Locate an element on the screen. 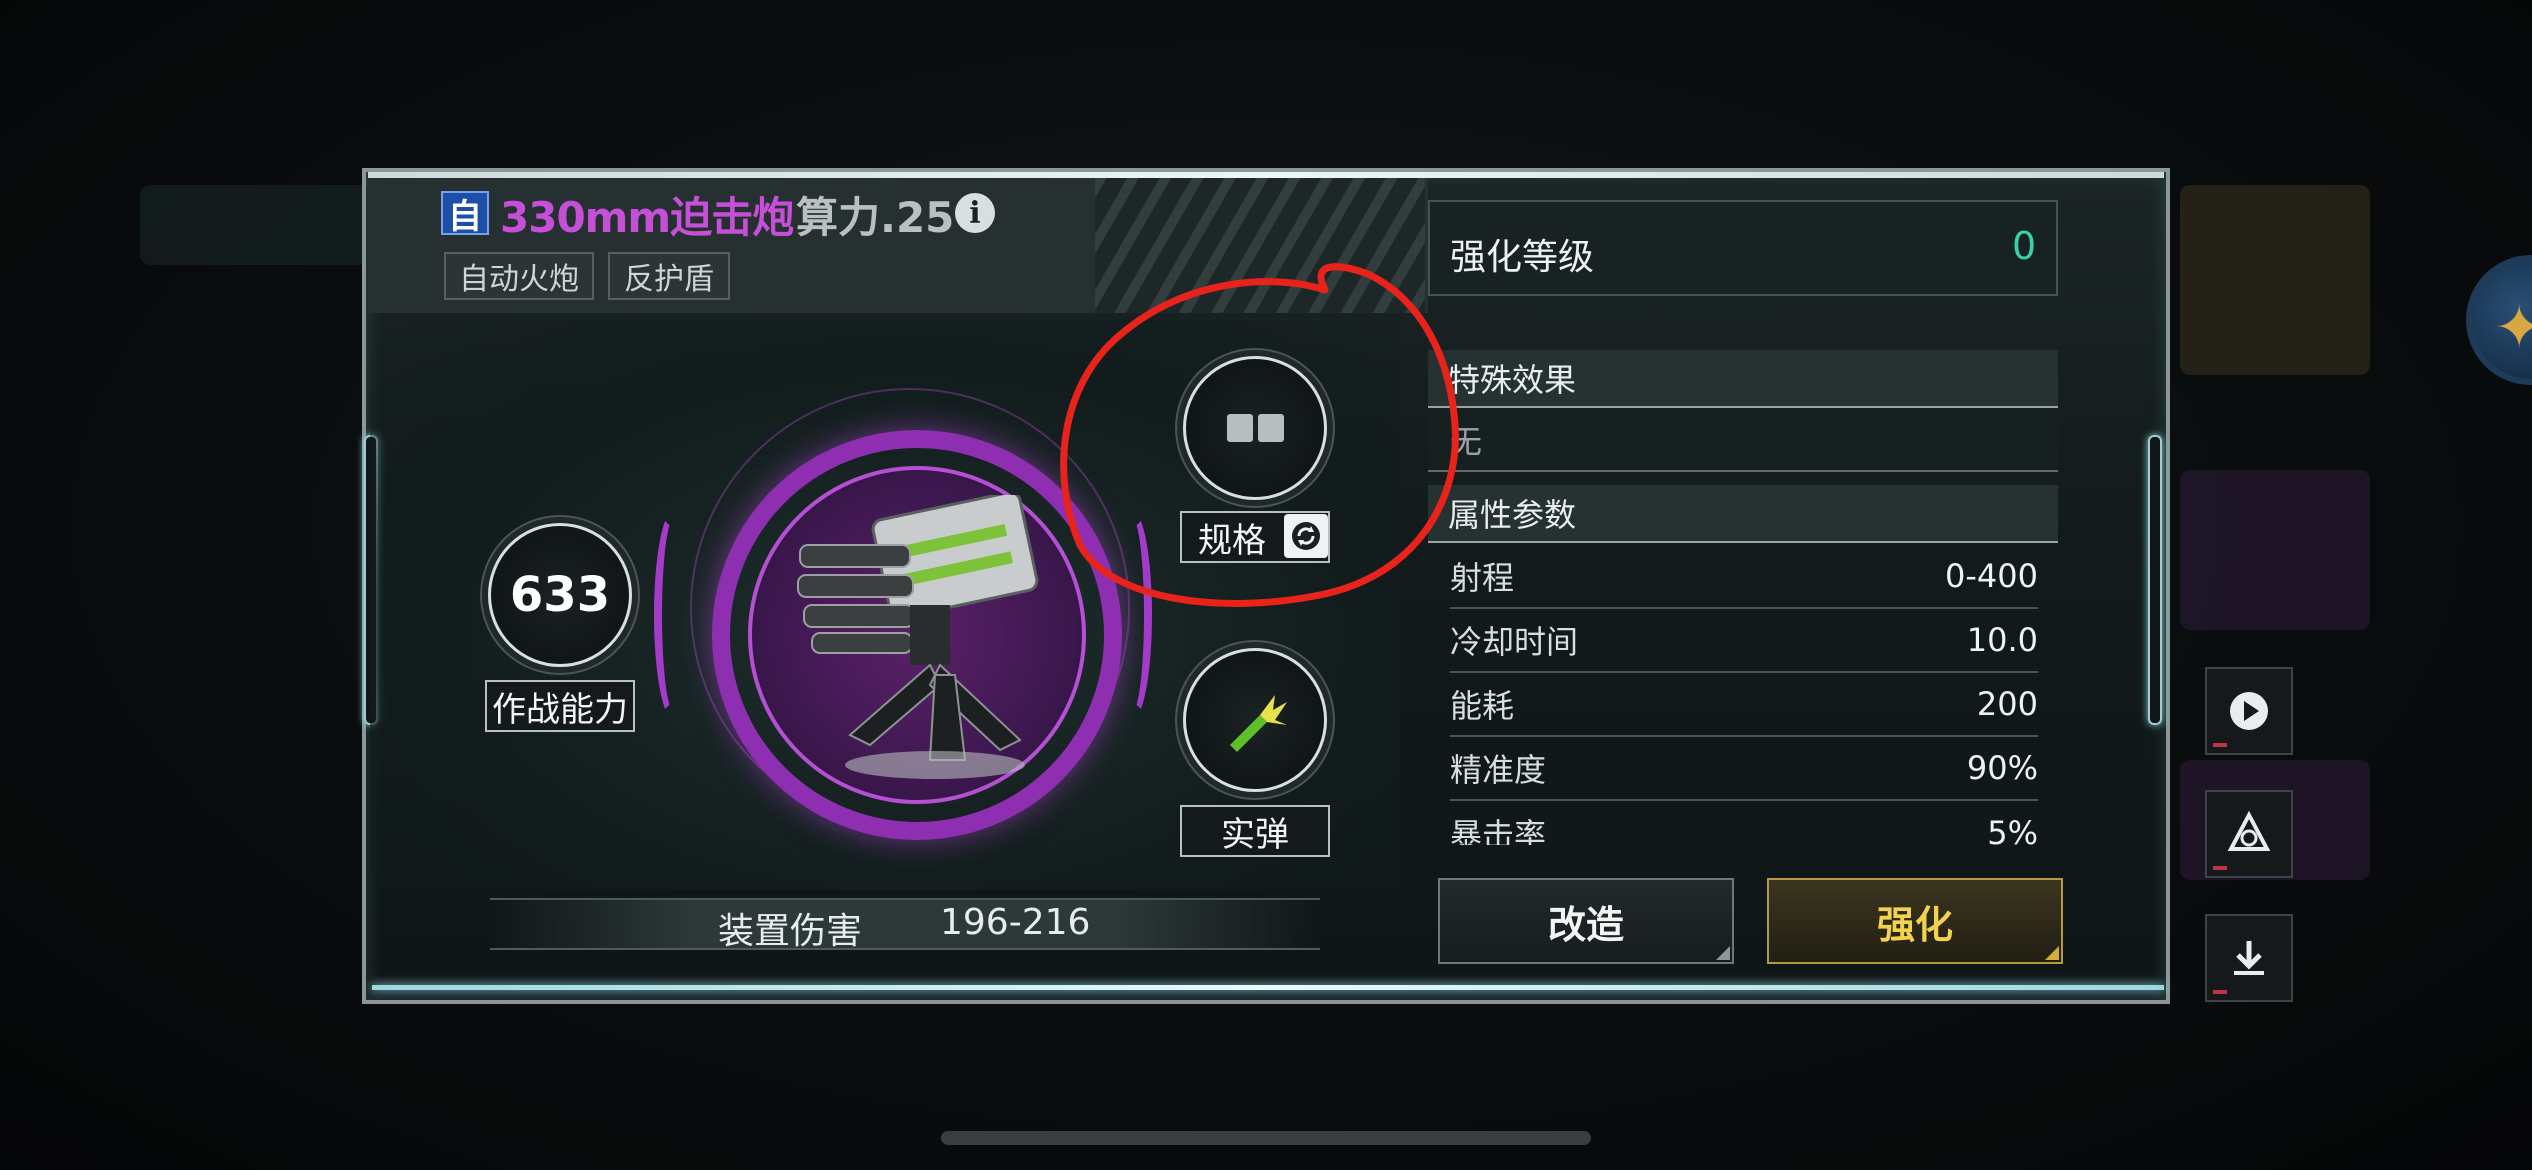  attribute-value: 90% is located at coordinates (2002, 768).